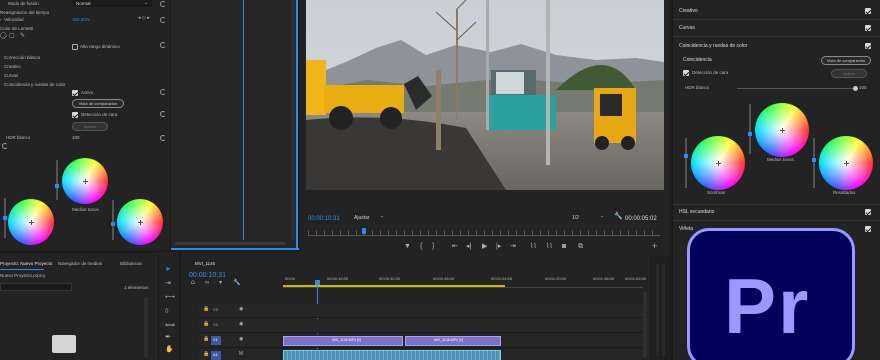 The height and width of the screenshot is (360, 880). What do you see at coordinates (645, 325) in the screenshot?
I see `vertical-scrollbar` at bounding box center [645, 325].